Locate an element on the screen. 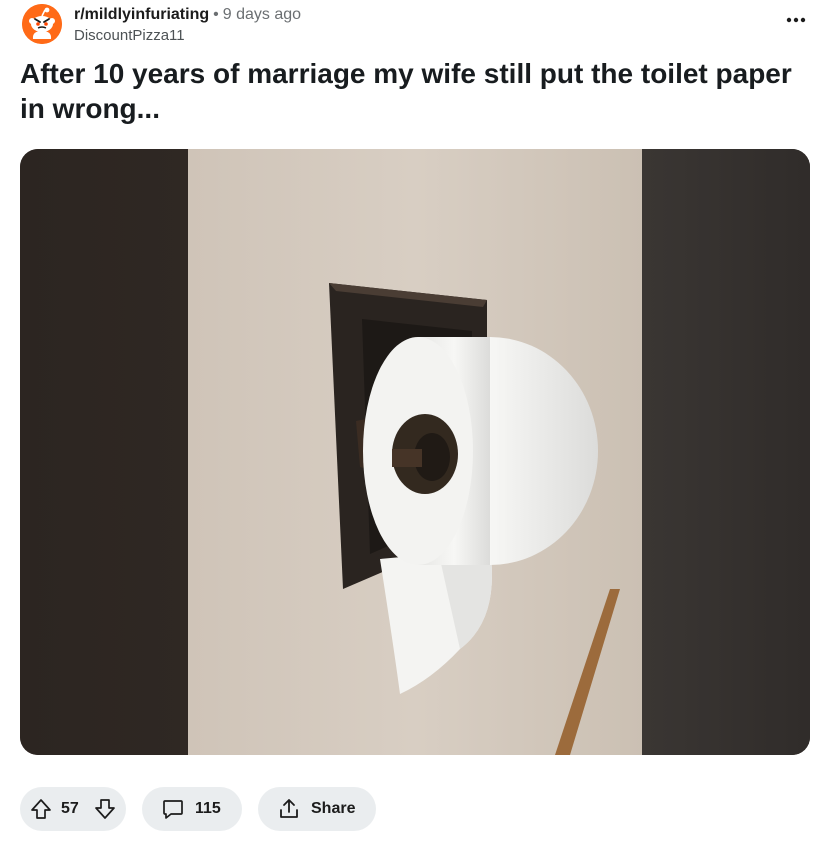 This screenshot has height=857, width=824. share-label: Share is located at coordinates (333, 808).